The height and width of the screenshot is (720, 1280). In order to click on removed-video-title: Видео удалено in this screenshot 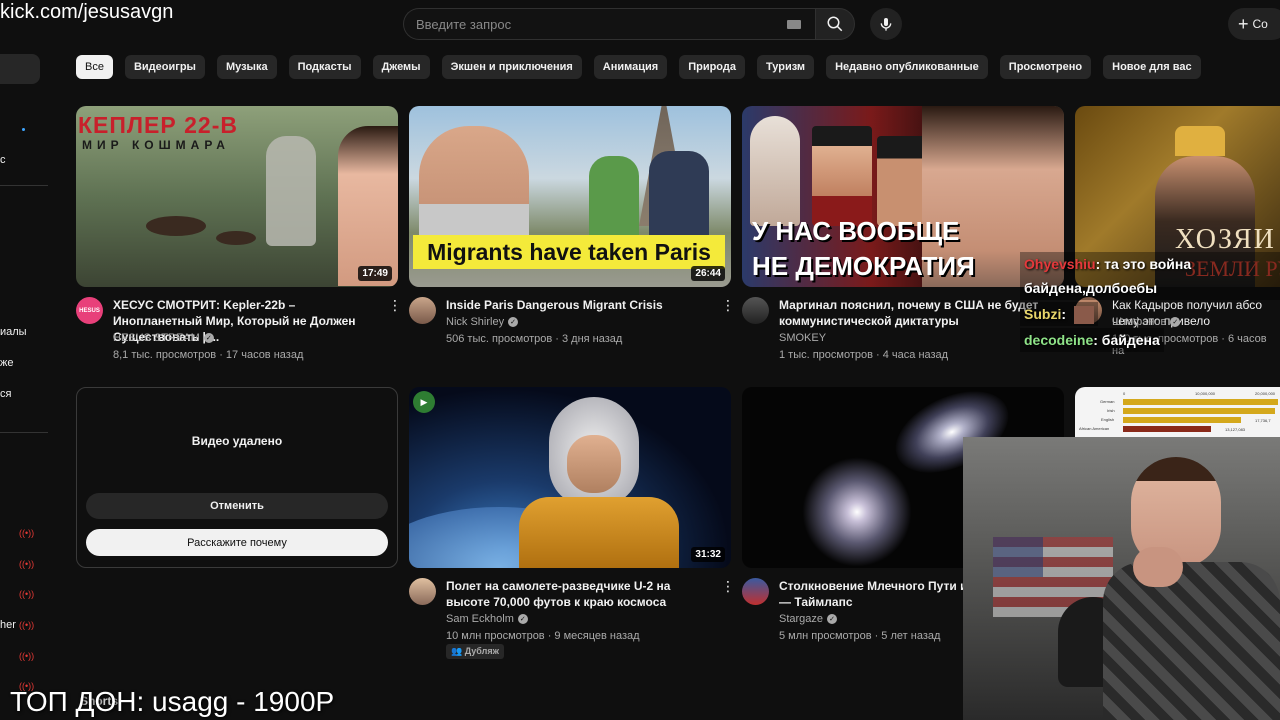, I will do `click(237, 441)`.